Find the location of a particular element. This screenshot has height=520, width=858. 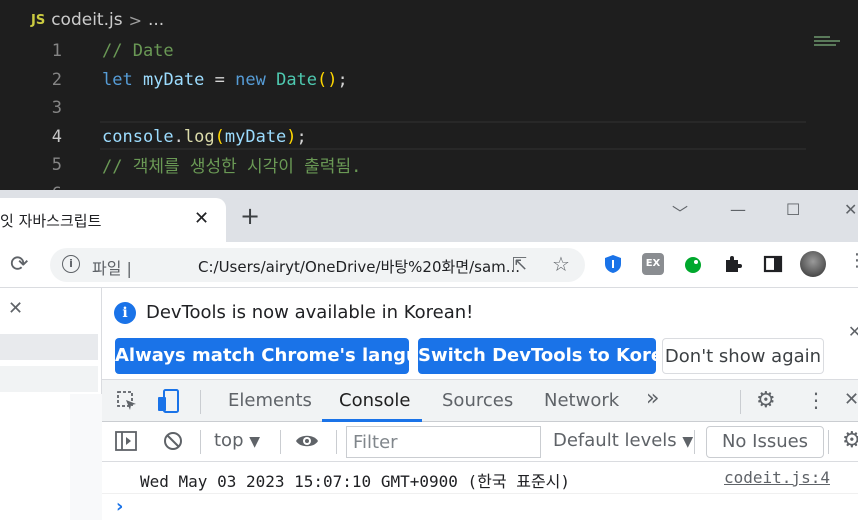

devtools-tab-bar: Elements Console Sources Network » ⚙ ⋮ ✕ is located at coordinates (480, 401).